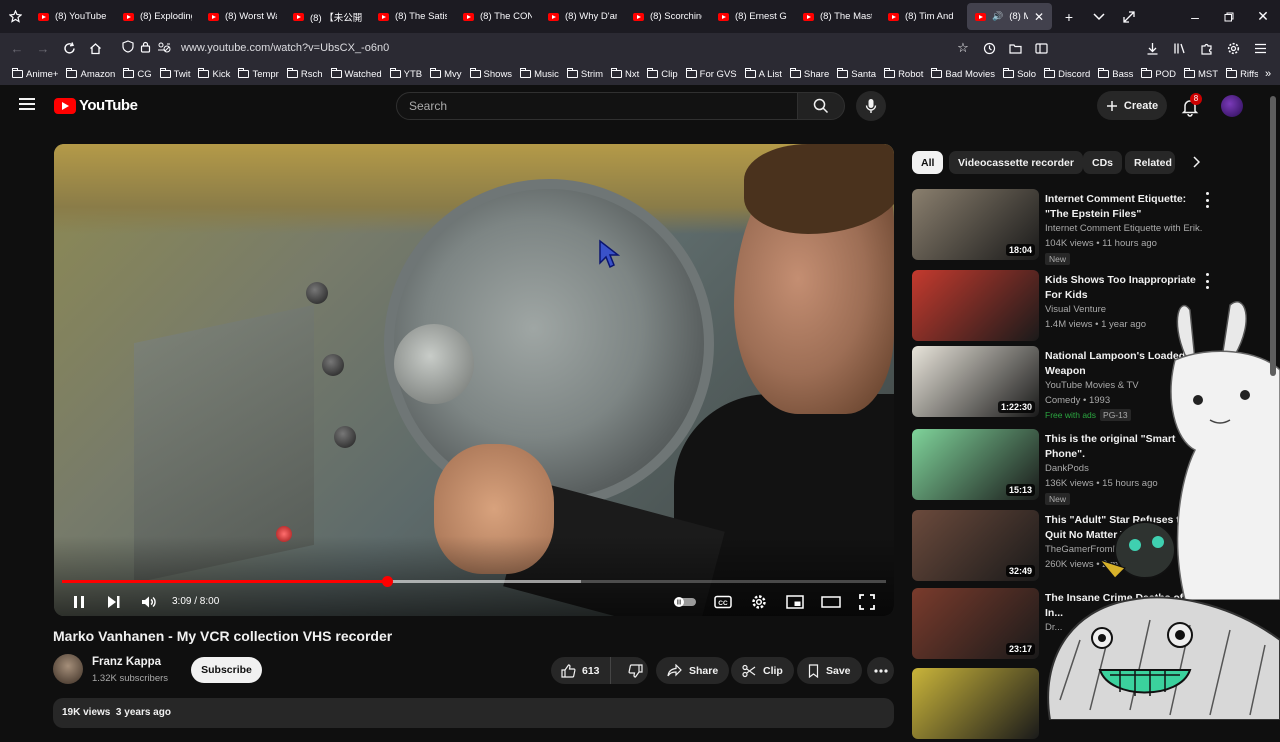  I want to click on theater-mode-button, so click(831, 602).